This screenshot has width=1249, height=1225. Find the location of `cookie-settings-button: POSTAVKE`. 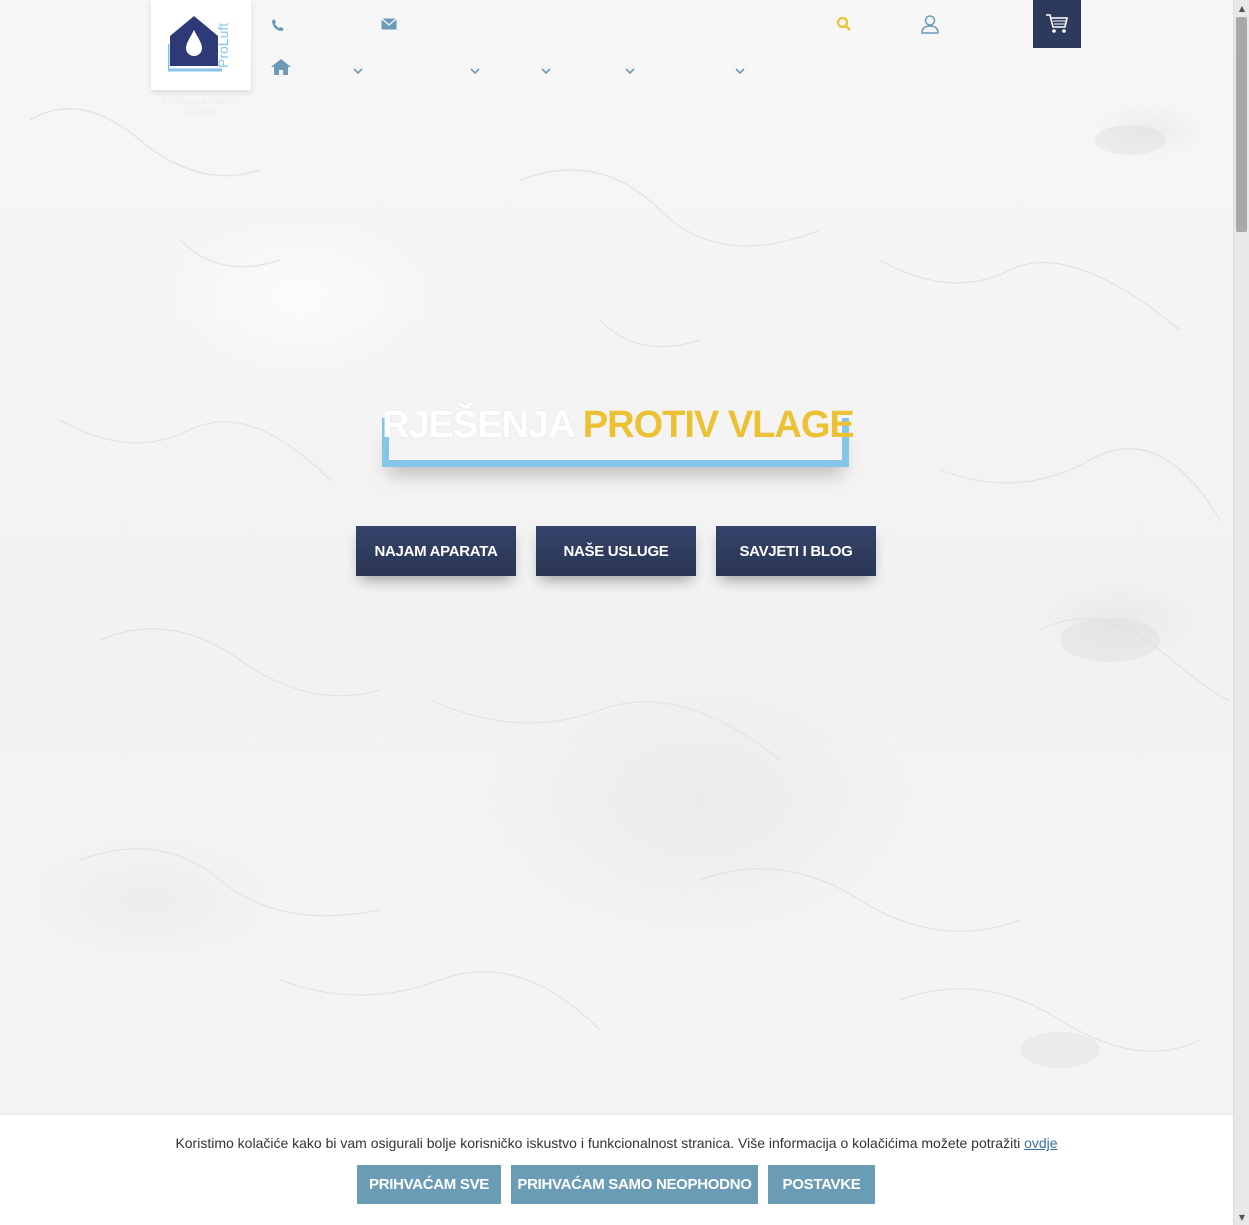

cookie-settings-button: POSTAVKE is located at coordinates (821, 1184).